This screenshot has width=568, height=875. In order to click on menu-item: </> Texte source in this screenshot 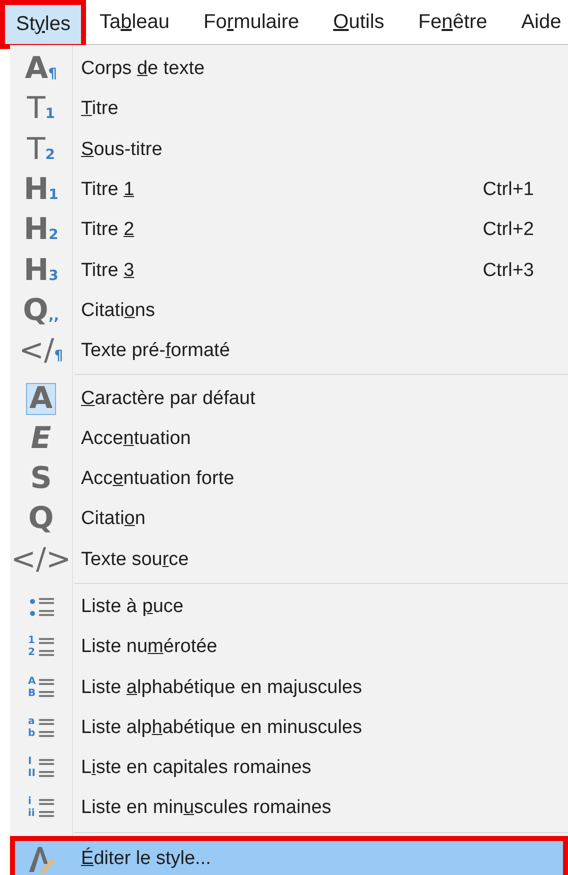, I will do `click(289, 560)`.